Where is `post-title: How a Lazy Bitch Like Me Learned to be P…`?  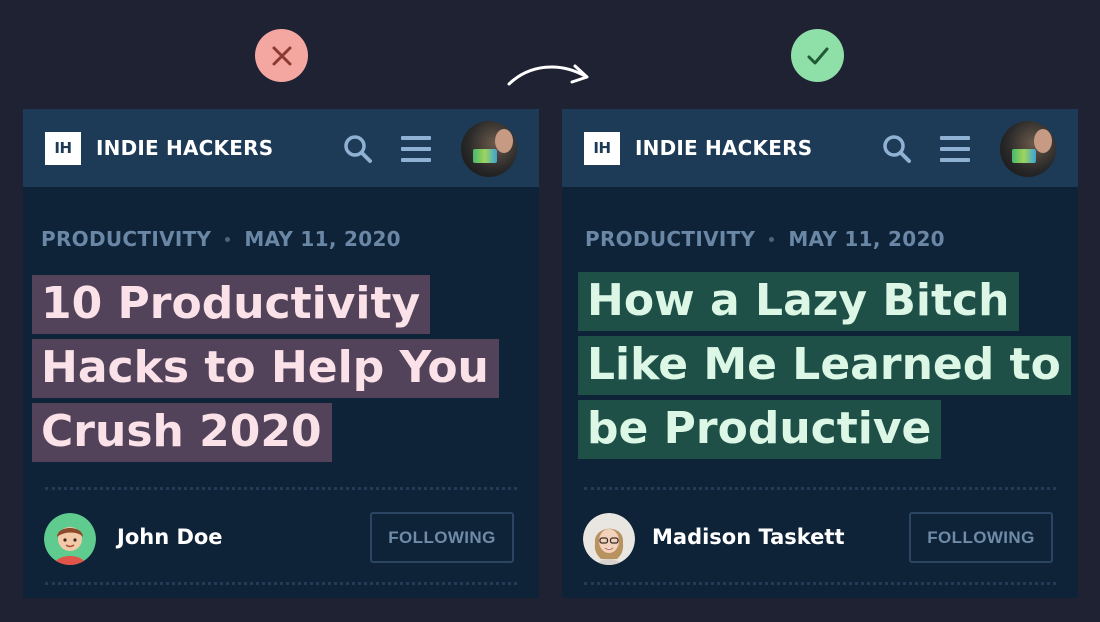
post-title: How a Lazy Bitch Like Me Learned to be P… is located at coordinates (828, 365).